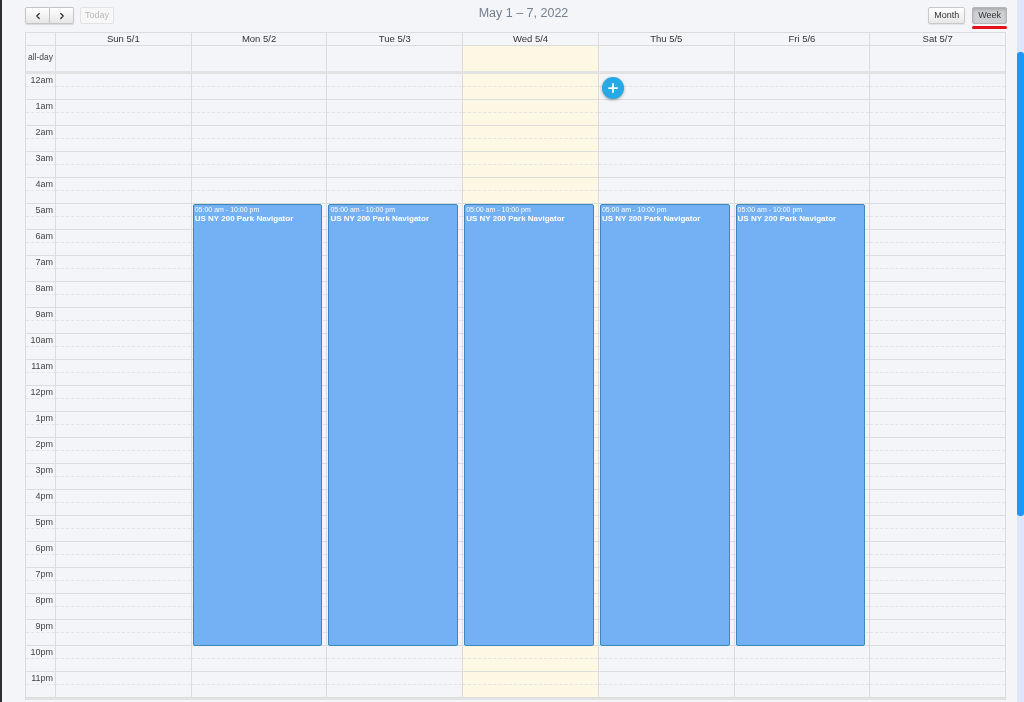 This screenshot has width=1024, height=702. Describe the element at coordinates (44, 418) in the screenshot. I see `hour-label: 1pm` at that location.